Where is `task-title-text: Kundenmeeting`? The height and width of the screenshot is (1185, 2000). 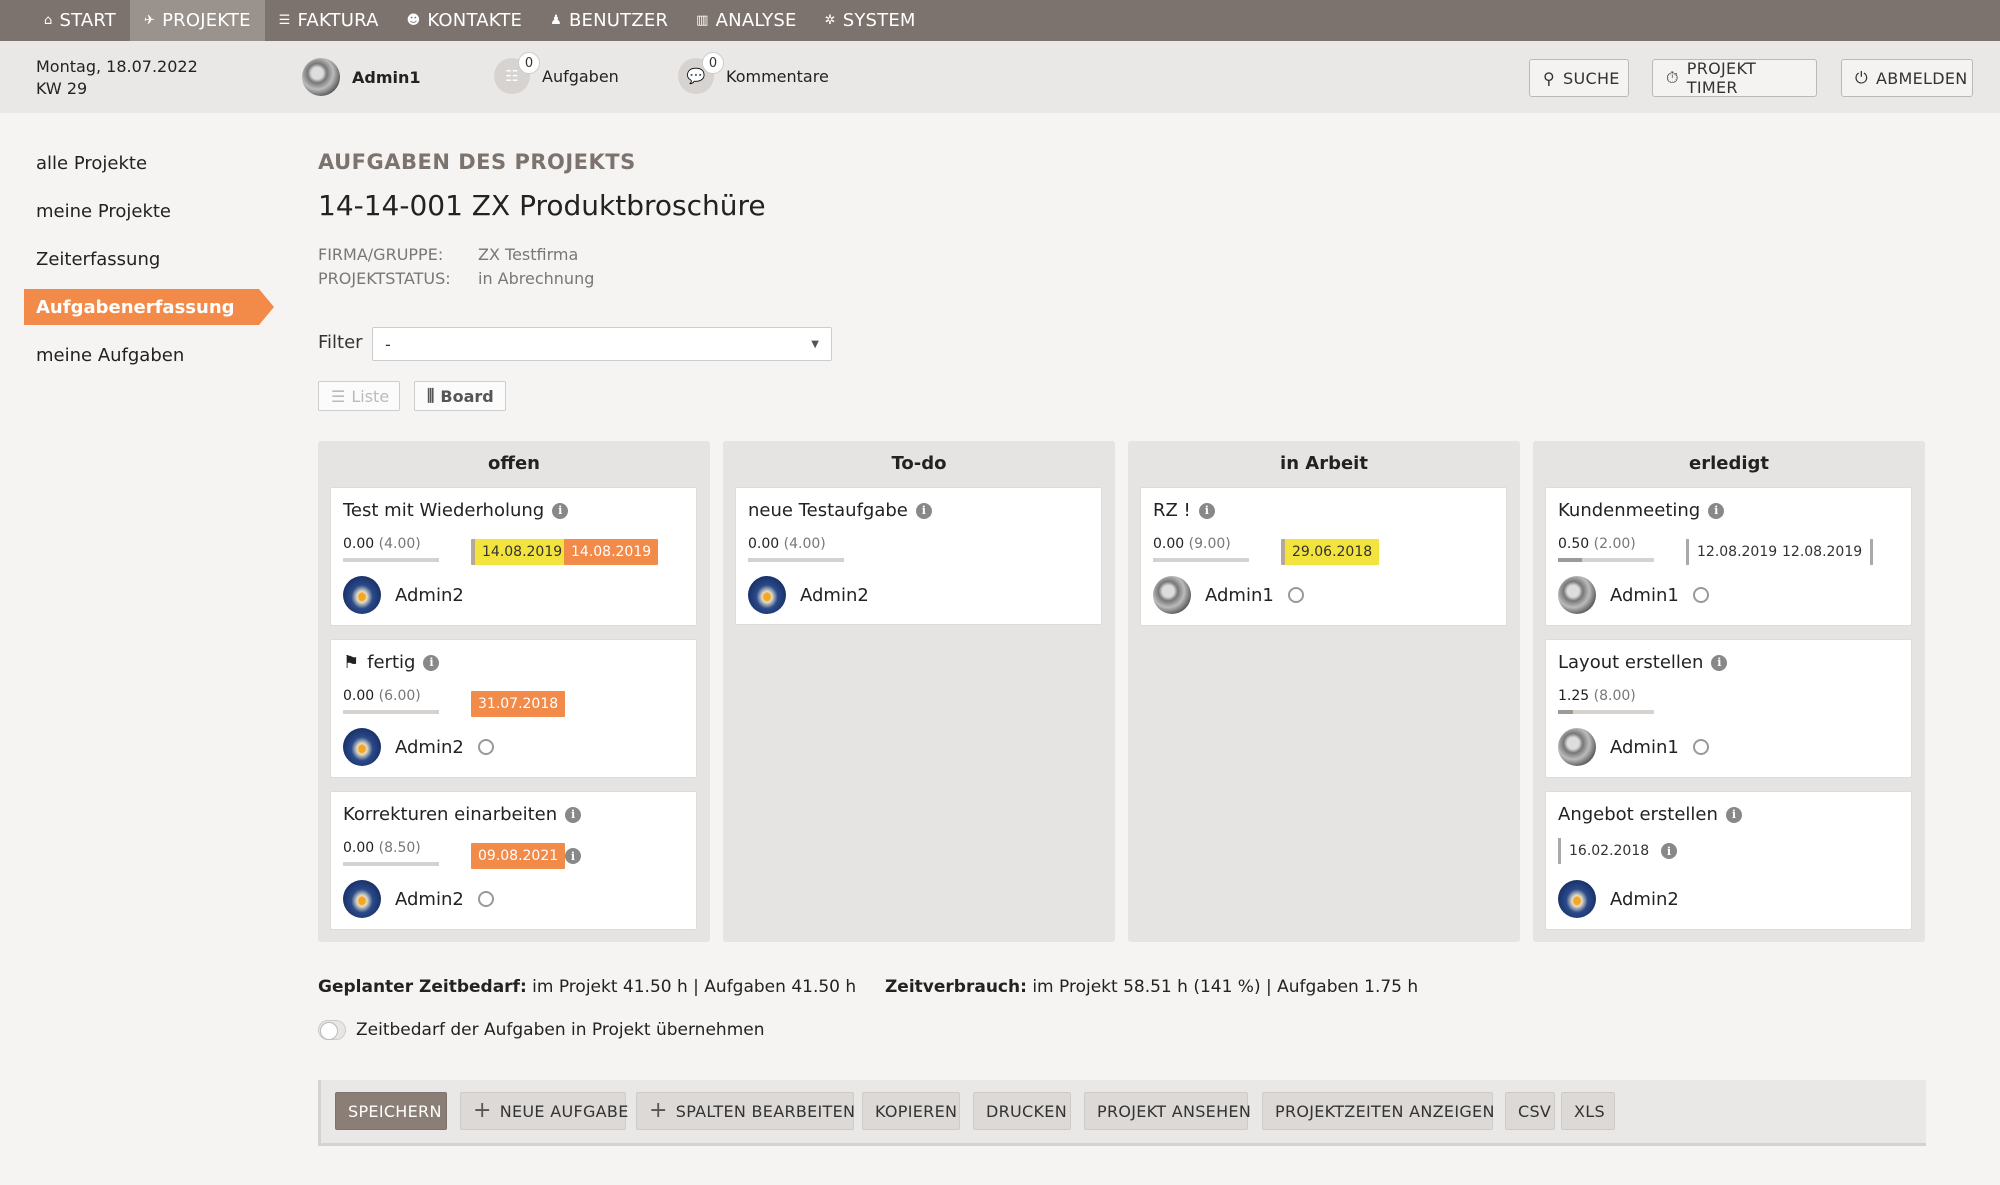 task-title-text: Kundenmeeting is located at coordinates (1629, 510).